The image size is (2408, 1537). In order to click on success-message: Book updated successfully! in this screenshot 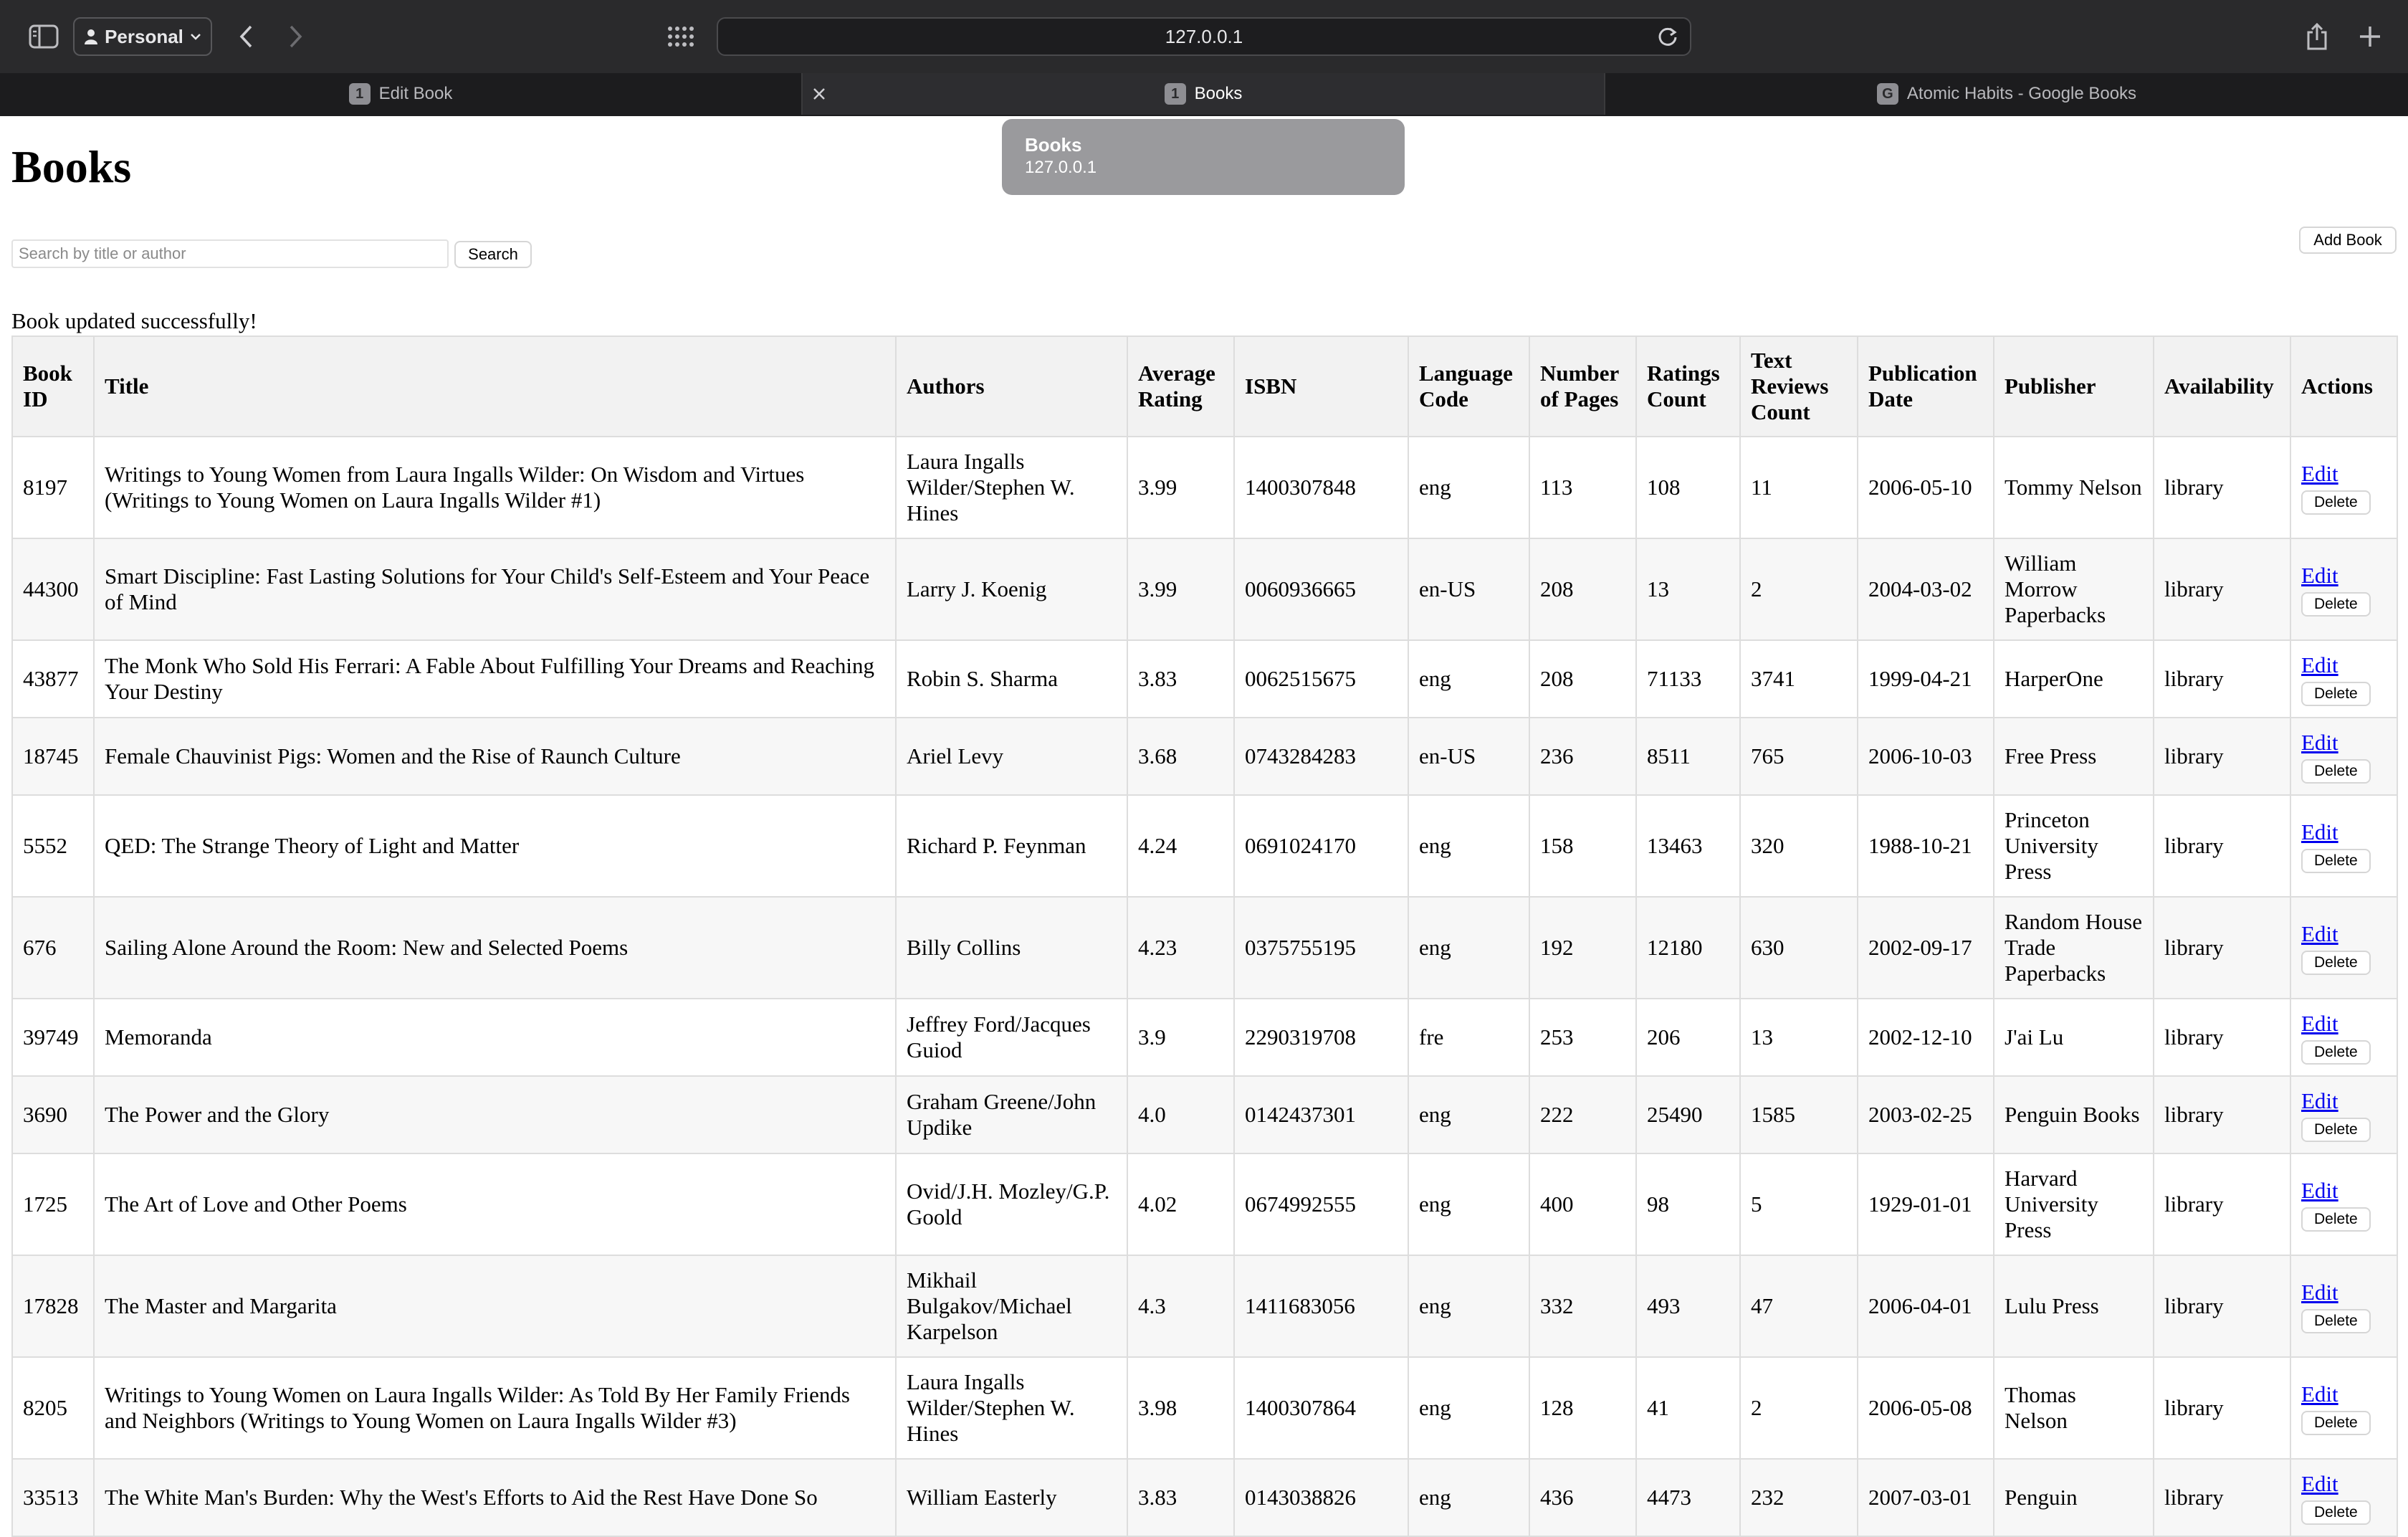, I will do `click(134, 320)`.